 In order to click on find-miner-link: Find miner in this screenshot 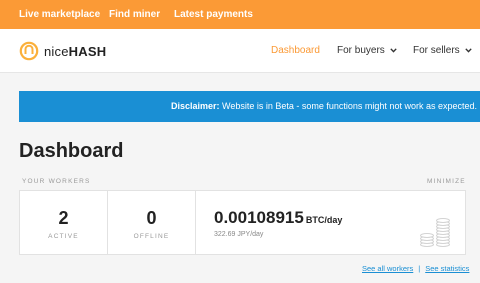, I will do `click(134, 14)`.